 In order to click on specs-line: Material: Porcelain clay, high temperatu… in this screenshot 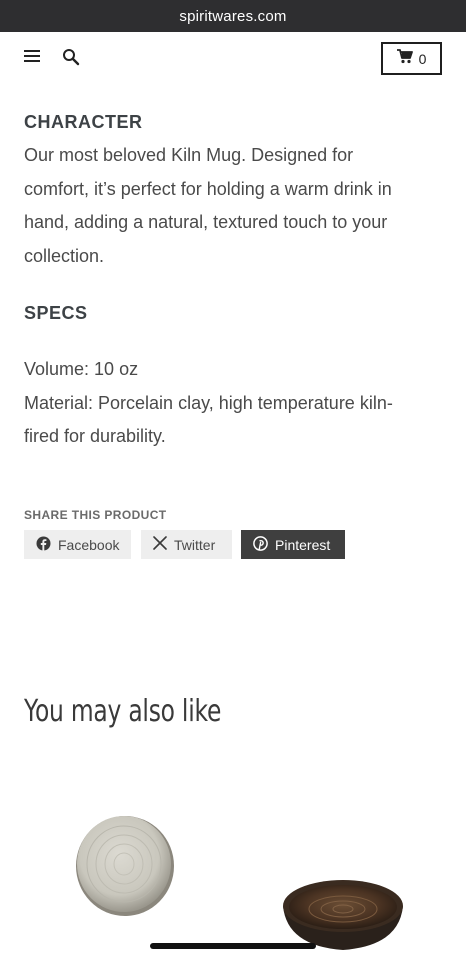, I will do `click(208, 402)`.